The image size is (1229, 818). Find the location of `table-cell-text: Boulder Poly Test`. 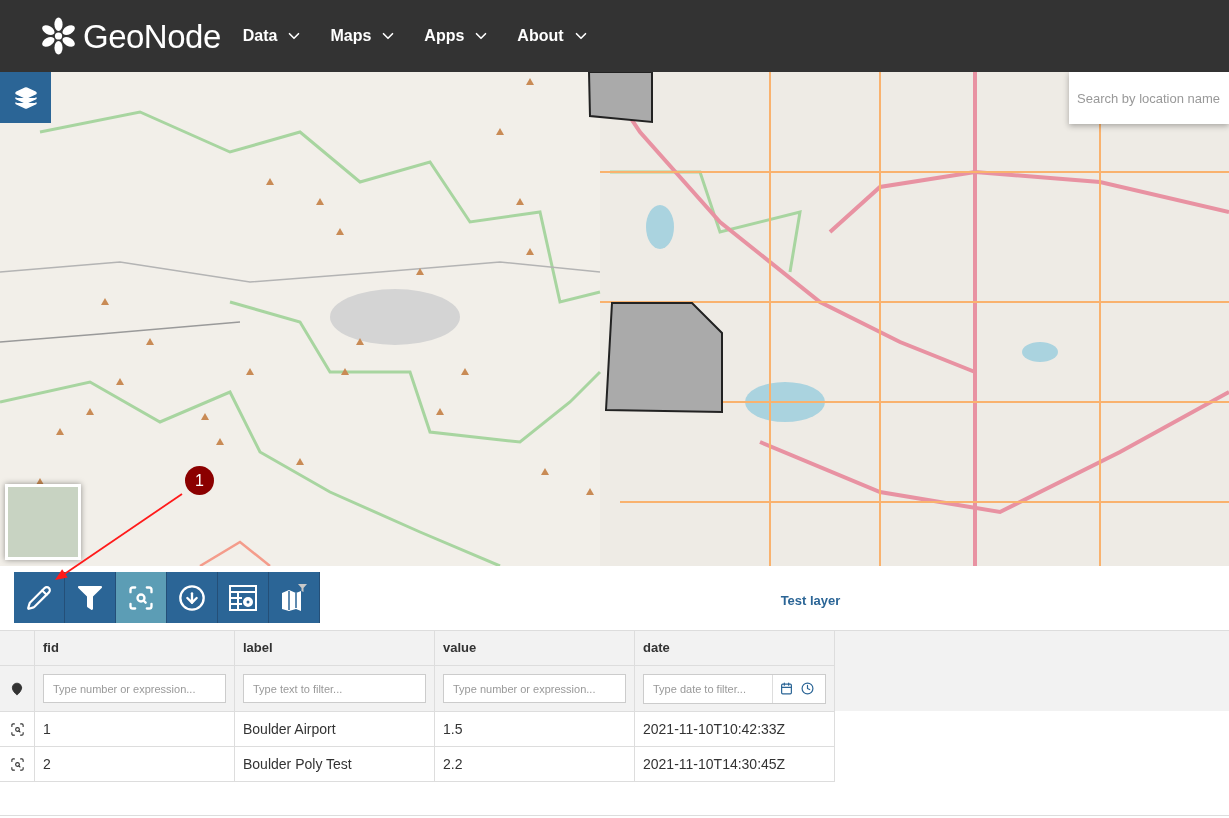

table-cell-text: Boulder Poly Test is located at coordinates (297, 764).